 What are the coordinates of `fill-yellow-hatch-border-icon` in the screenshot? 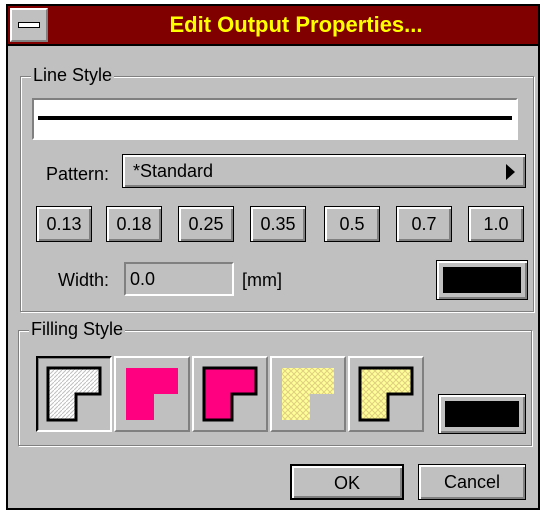 It's located at (386, 394).